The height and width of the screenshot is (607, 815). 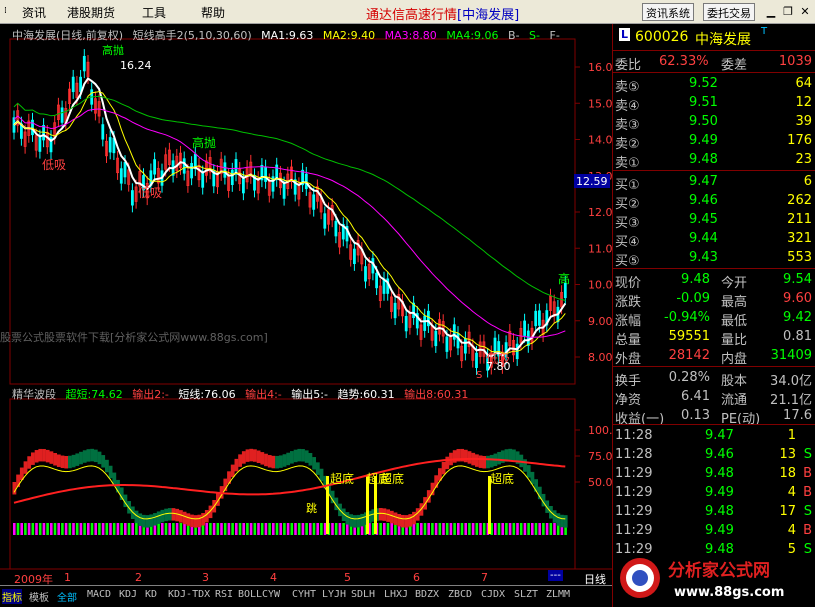 I want to click on tick-time: 11:29, so click(x=634, y=473).